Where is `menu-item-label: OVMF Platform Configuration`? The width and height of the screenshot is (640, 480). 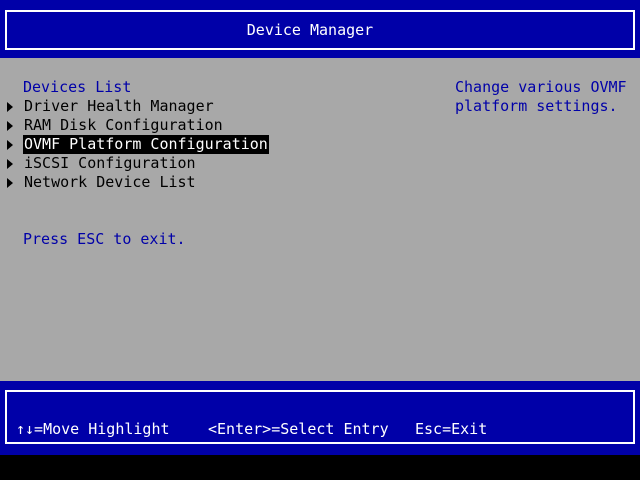 menu-item-label: OVMF Platform Configuration is located at coordinates (146, 144).